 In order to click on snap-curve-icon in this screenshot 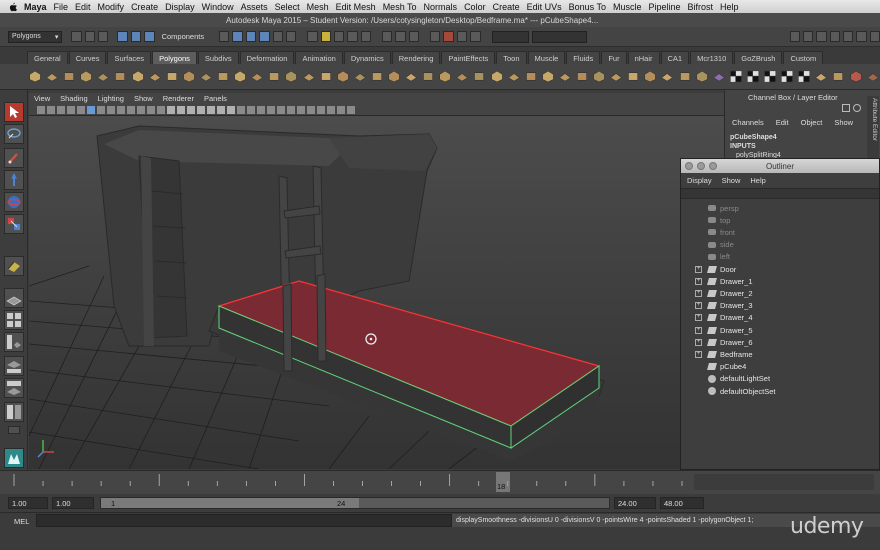, I will do `click(325, 36)`.